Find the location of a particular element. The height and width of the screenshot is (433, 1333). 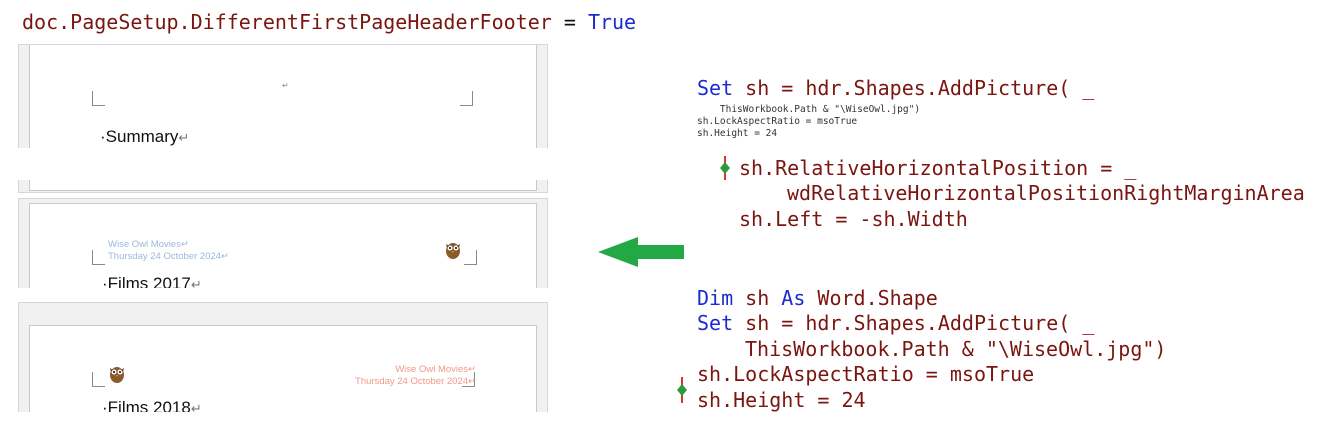

page-summary: ↵ ·Summary↵ is located at coordinates (283, 97).